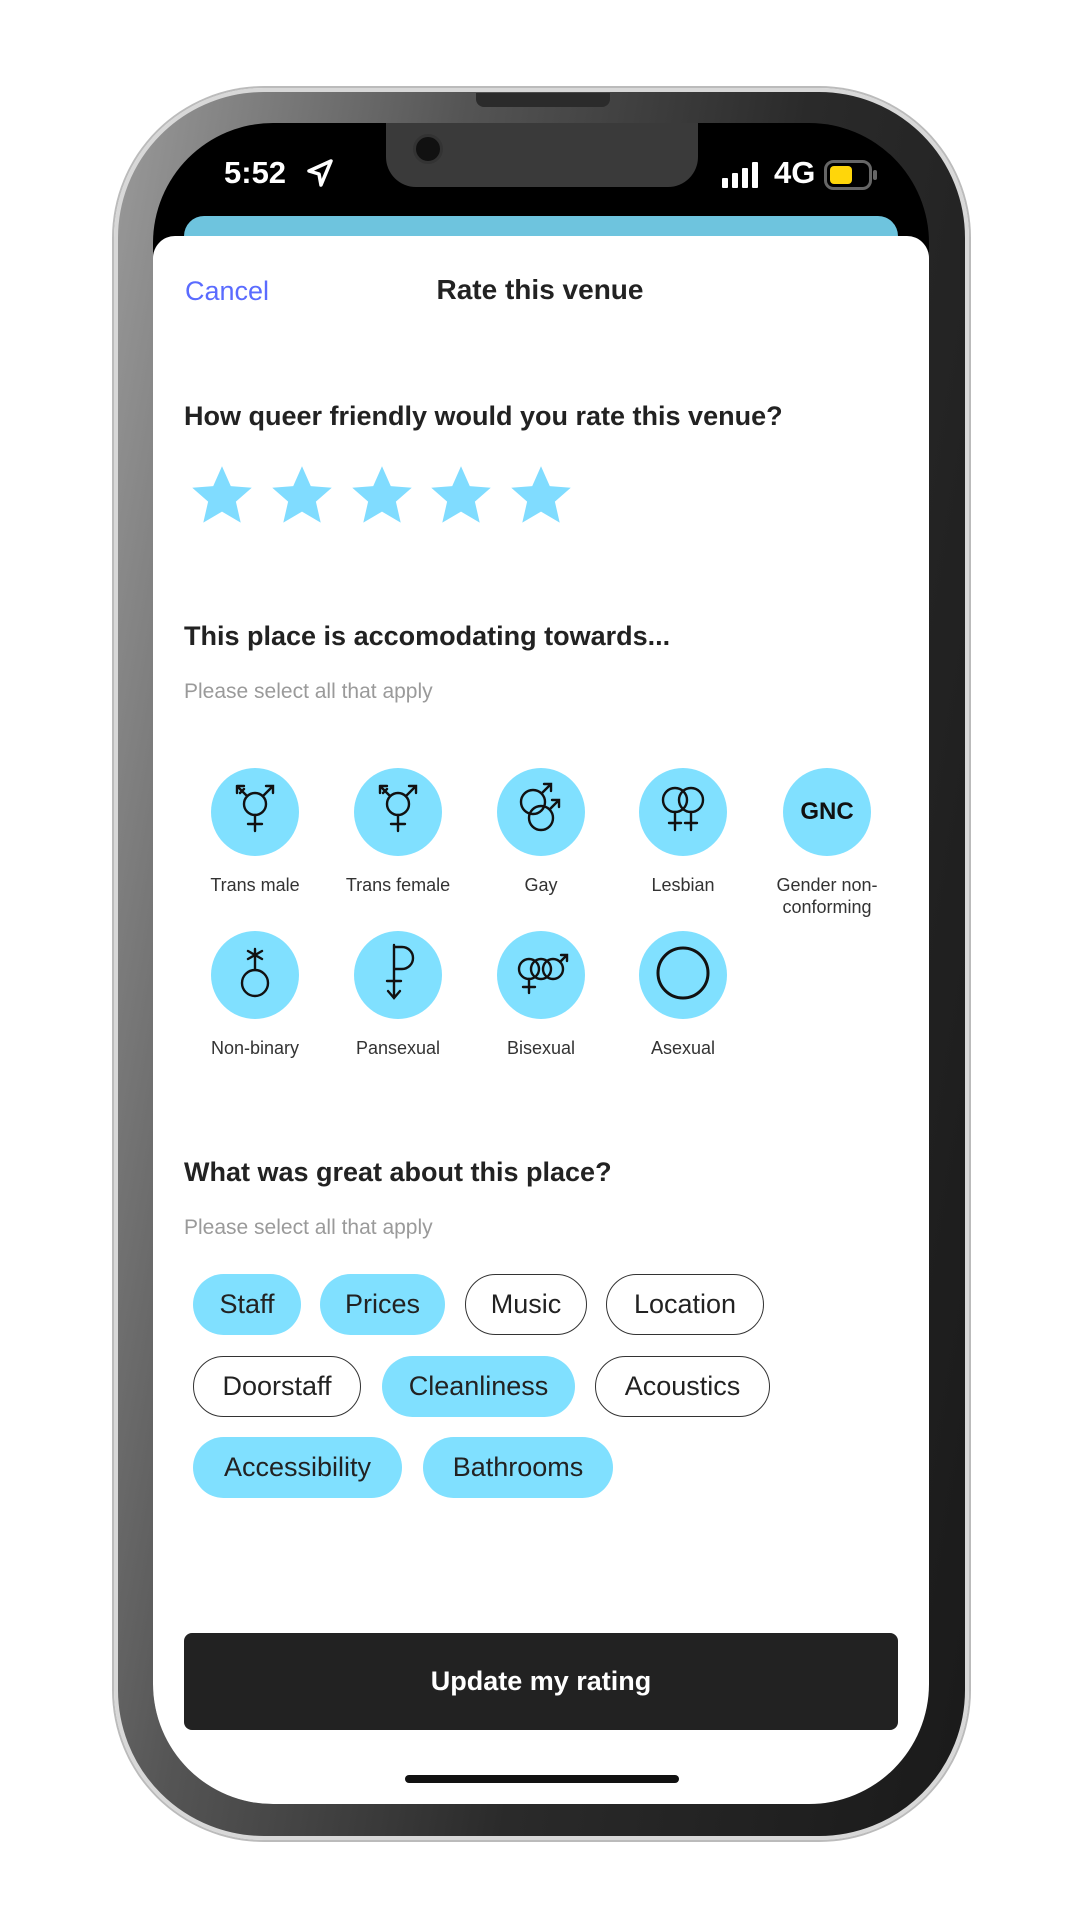 The height and width of the screenshot is (1920, 1080). Describe the element at coordinates (297, 1467) in the screenshot. I see `chip-accessibility: Accessibility` at that location.